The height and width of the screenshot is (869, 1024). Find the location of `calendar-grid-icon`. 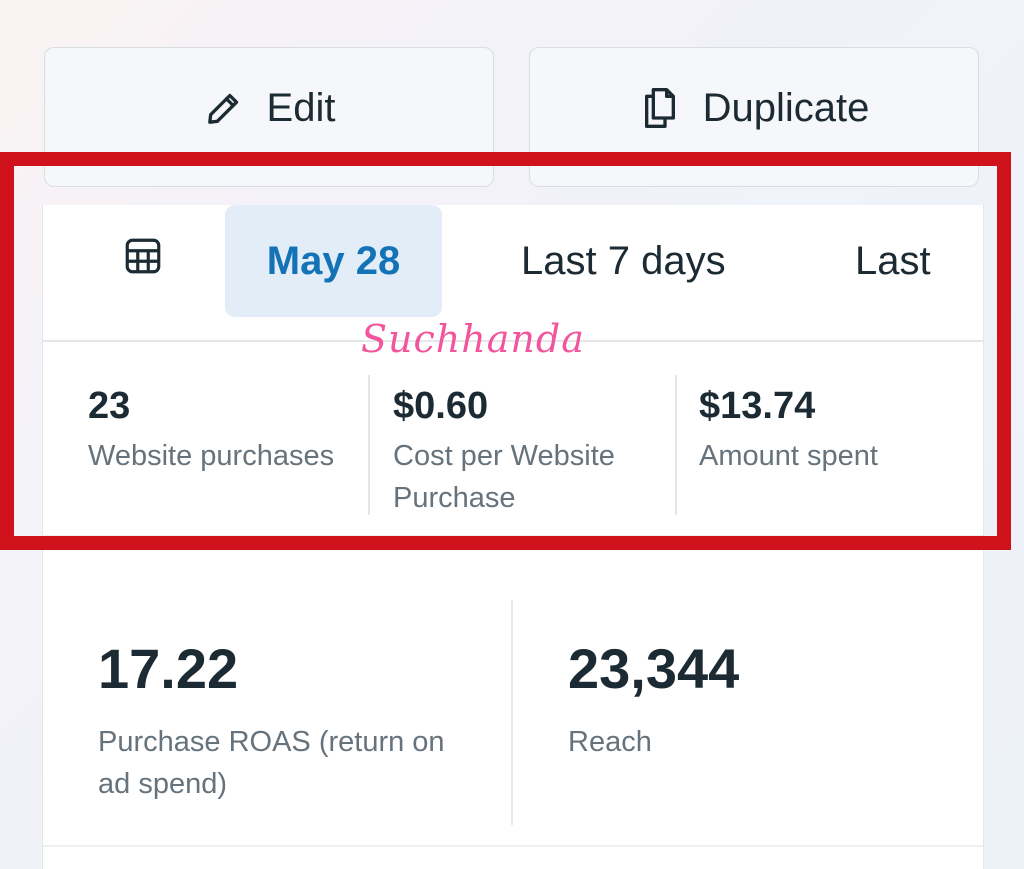

calendar-grid-icon is located at coordinates (143, 261).